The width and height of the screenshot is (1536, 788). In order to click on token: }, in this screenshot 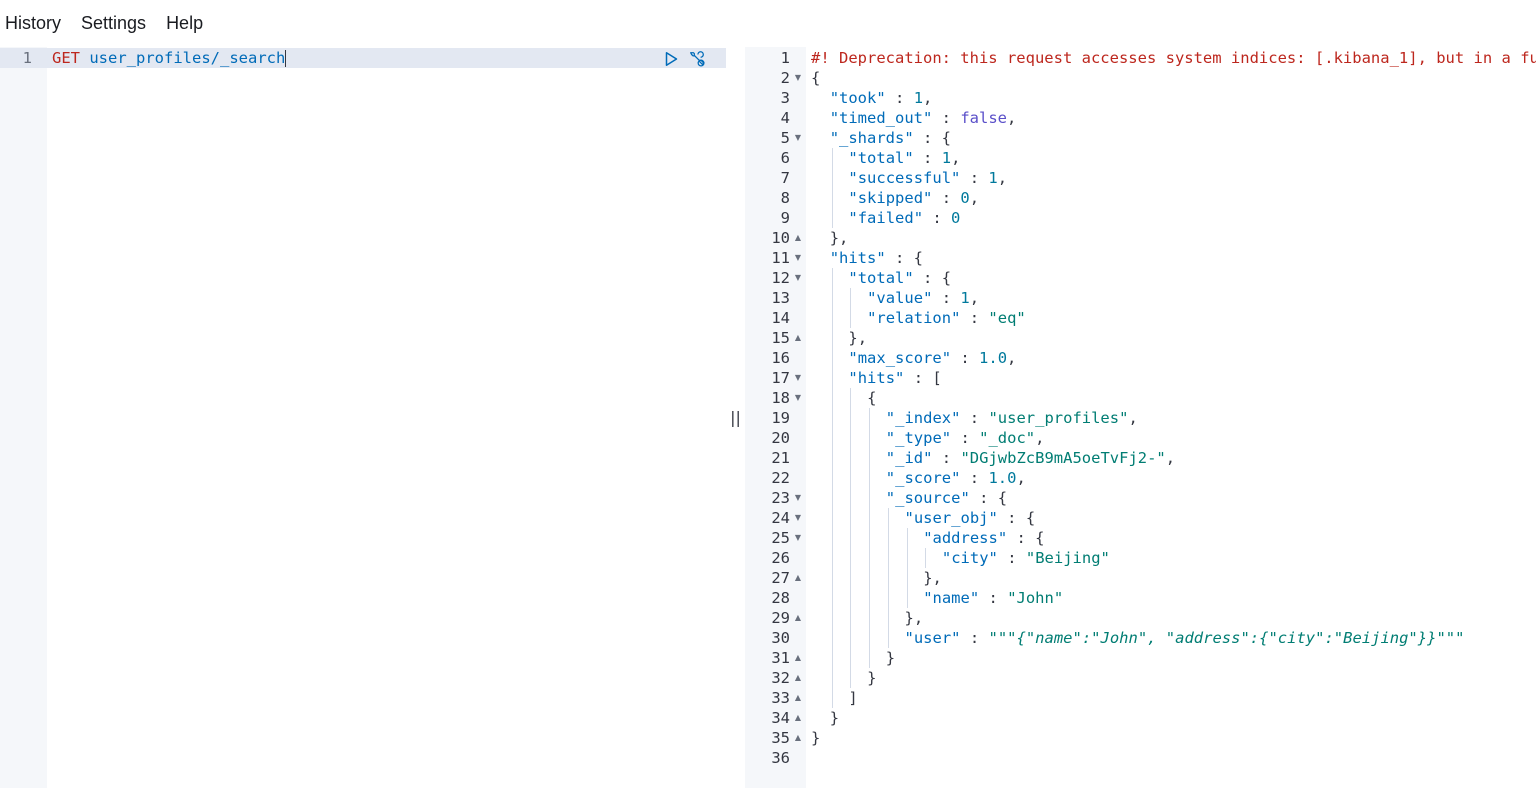, I will do `click(839, 238)`.